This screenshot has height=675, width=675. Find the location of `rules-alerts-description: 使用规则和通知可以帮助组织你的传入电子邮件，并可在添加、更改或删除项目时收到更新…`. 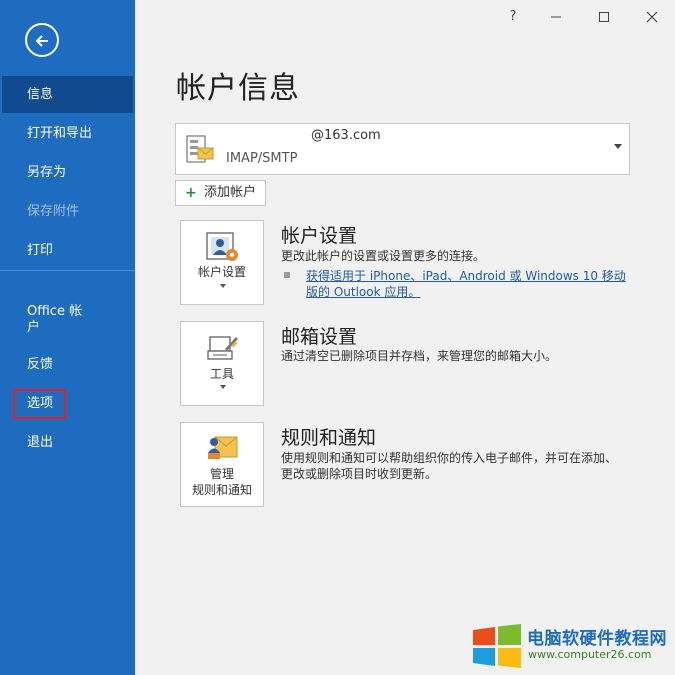

rules-alerts-description: 使用规则和通知可以帮助组织你的传入电子邮件，并可在添加、更改或删除项目时收到更新… is located at coordinates (449, 466).